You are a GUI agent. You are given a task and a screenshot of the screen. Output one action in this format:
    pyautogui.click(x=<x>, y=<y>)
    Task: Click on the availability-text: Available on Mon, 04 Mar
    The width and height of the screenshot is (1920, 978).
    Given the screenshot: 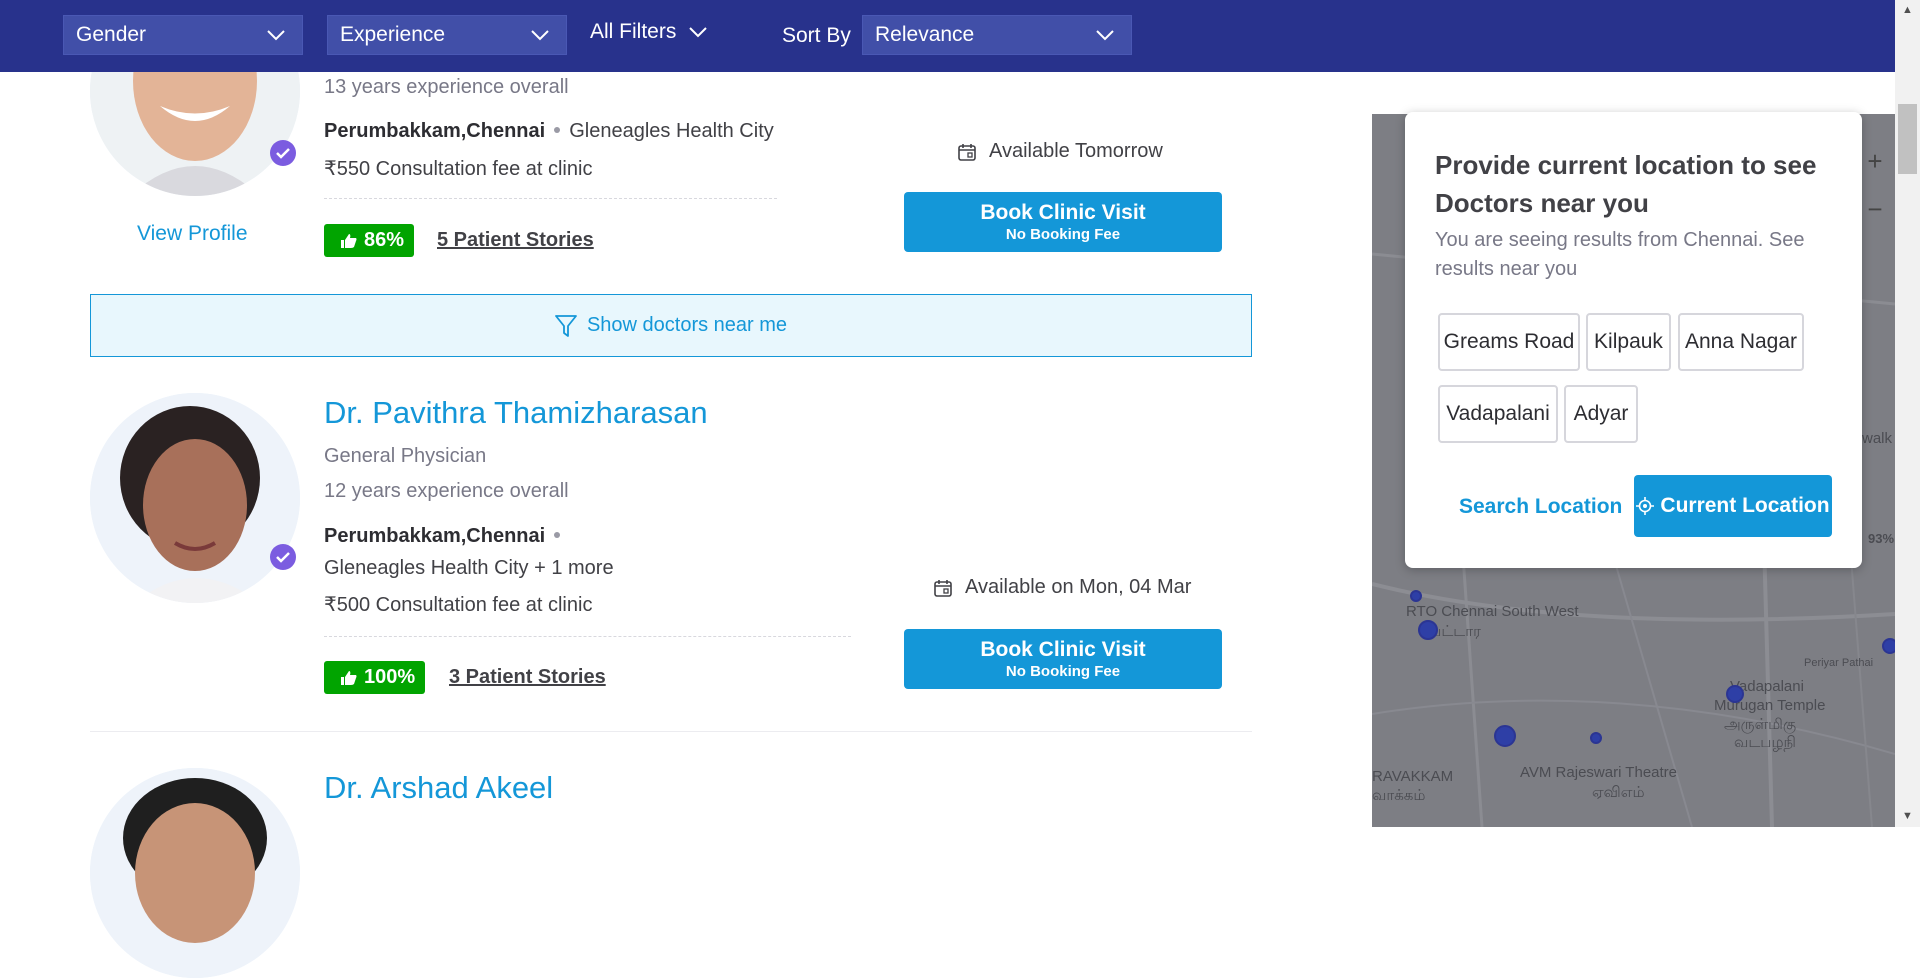 What is the action you would take?
    pyautogui.click(x=1078, y=587)
    